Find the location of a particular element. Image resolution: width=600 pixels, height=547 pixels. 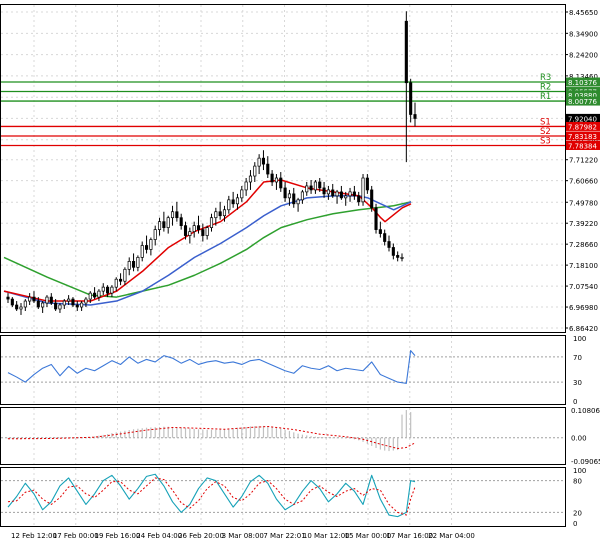

x-axis-label: 26 Feb 20:00 is located at coordinates (201, 536).